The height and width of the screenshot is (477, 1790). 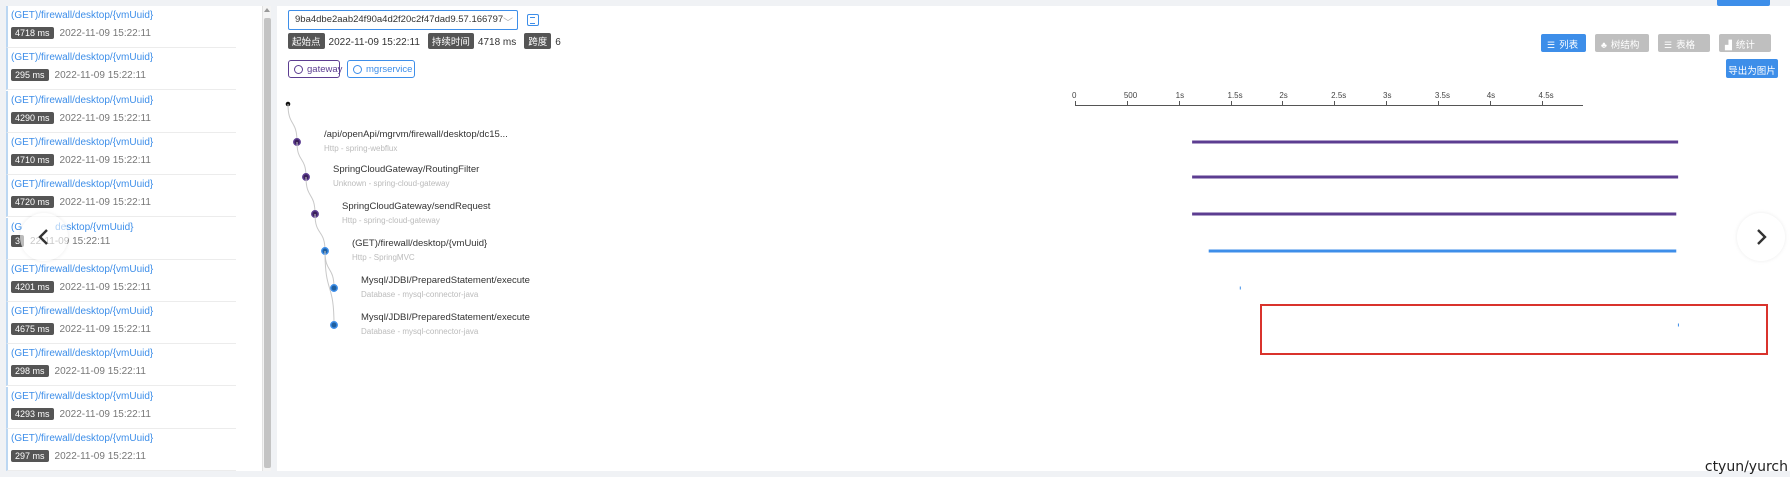 I want to click on axis-tick-label: 3.5s, so click(x=1442, y=95).